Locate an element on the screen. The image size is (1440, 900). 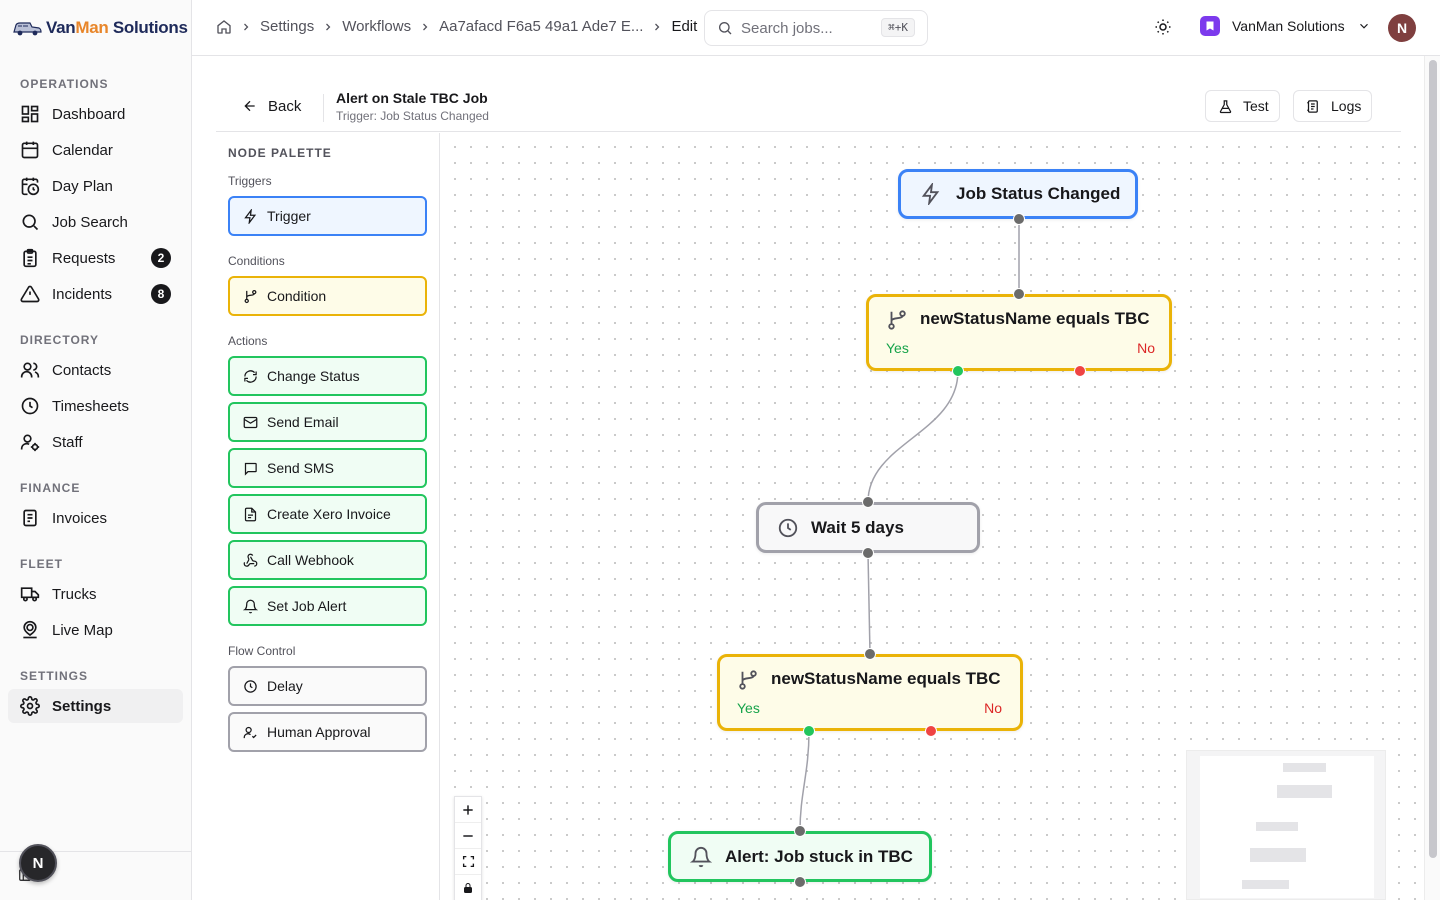
lock-button is located at coordinates (468, 887).